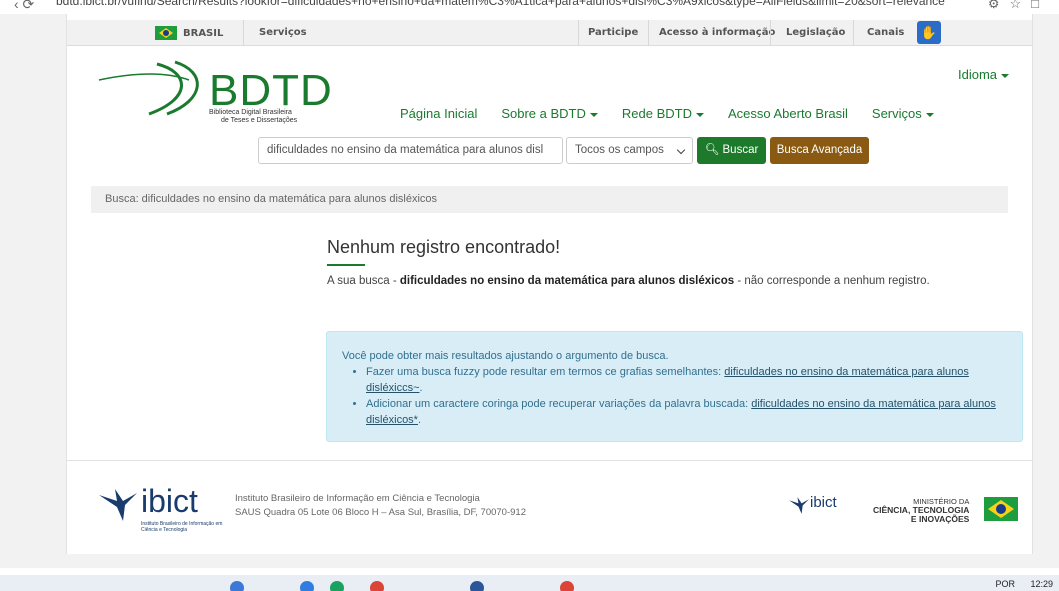 The width and height of the screenshot is (1059, 591). What do you see at coordinates (978, 74) in the screenshot?
I see `idioma-label: Idioma` at bounding box center [978, 74].